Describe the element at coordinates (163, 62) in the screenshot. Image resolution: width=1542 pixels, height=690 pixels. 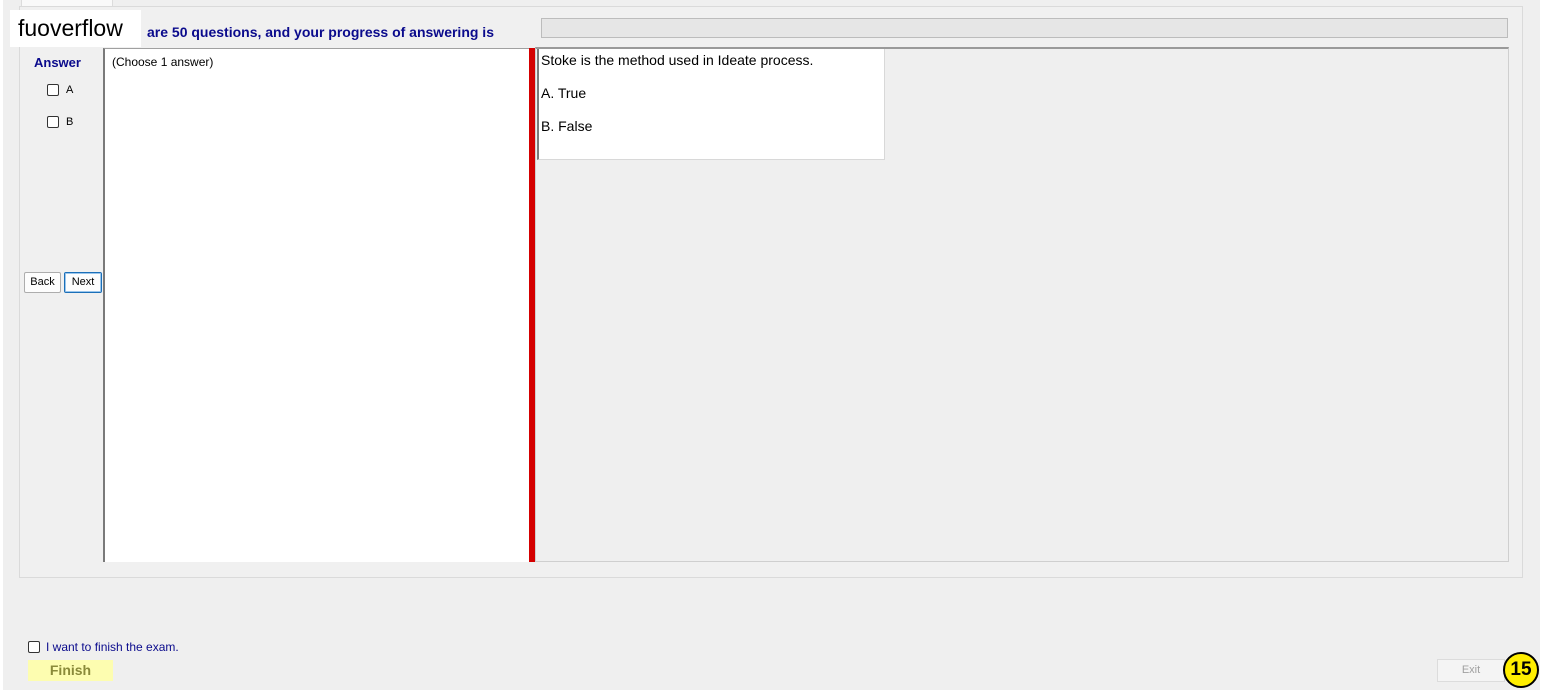
I see `choose-hint: (Choose 1 answer)` at that location.